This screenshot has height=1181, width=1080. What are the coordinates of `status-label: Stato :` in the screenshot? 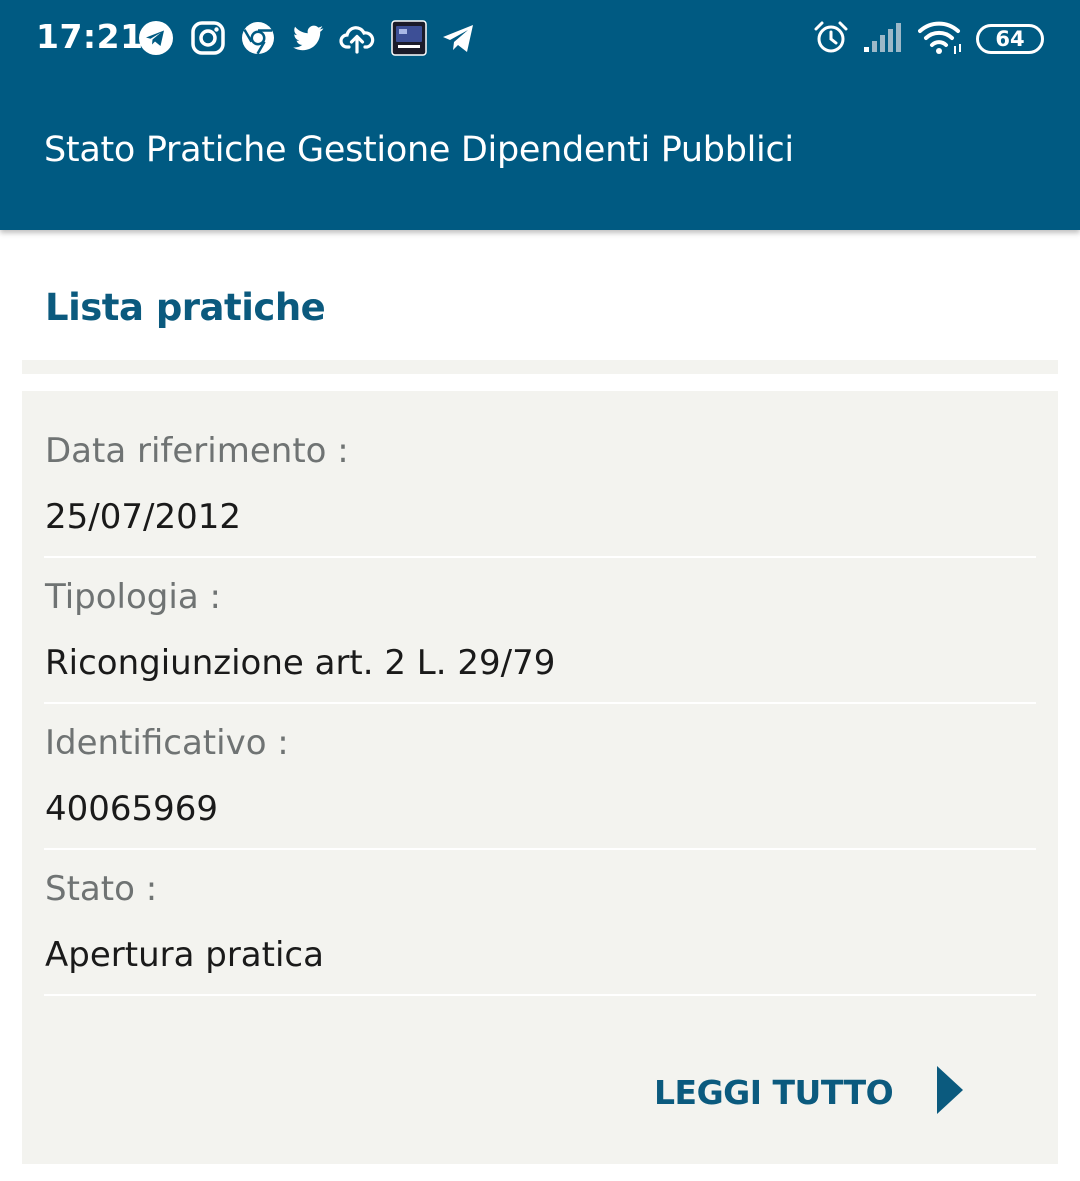 It's located at (101, 889).